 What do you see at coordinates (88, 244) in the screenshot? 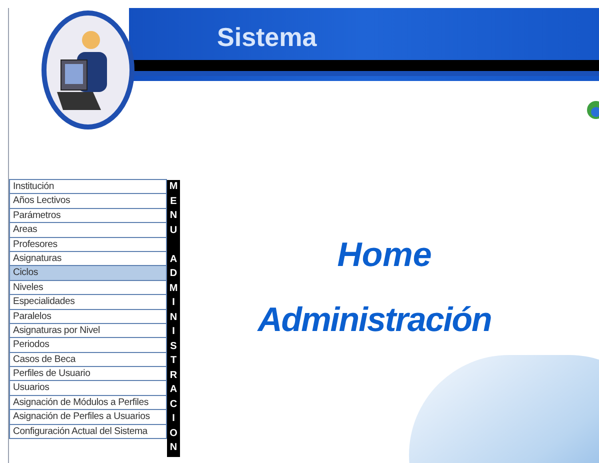
I see `menu-item: Profesores` at bounding box center [88, 244].